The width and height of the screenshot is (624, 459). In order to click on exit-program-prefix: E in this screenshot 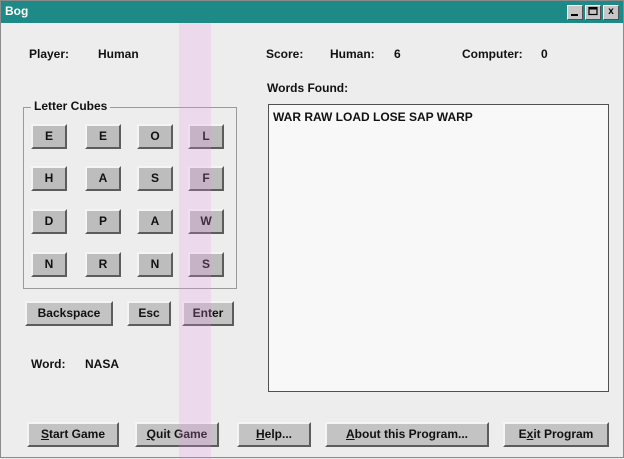, I will do `click(522, 434)`.